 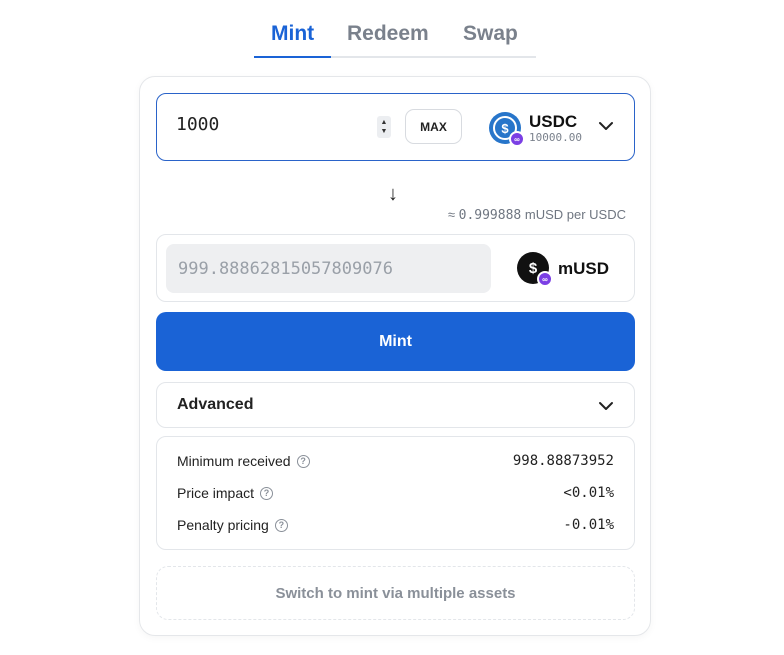 I want to click on rate-unit: mUSD per USDC, so click(x=573, y=214).